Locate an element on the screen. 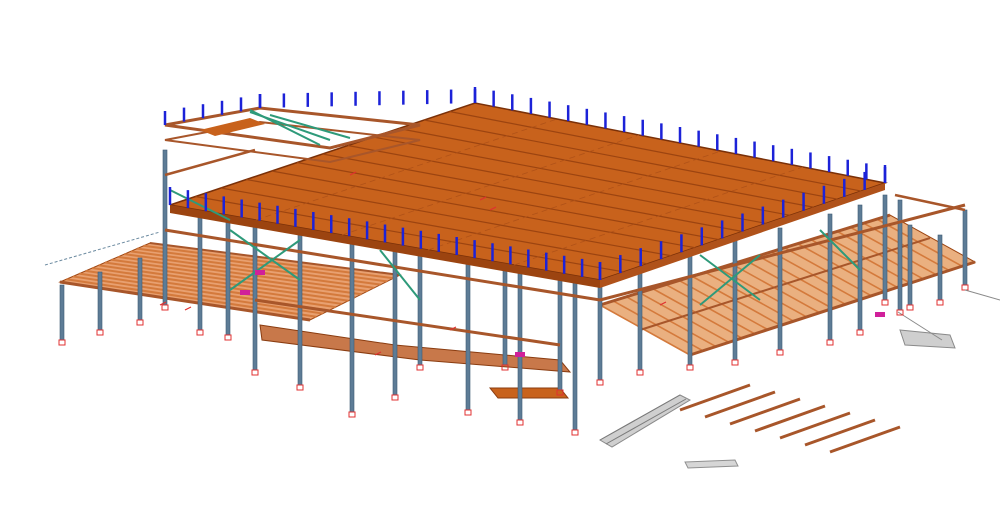  front-floor-strip is located at coordinates (415, 348).